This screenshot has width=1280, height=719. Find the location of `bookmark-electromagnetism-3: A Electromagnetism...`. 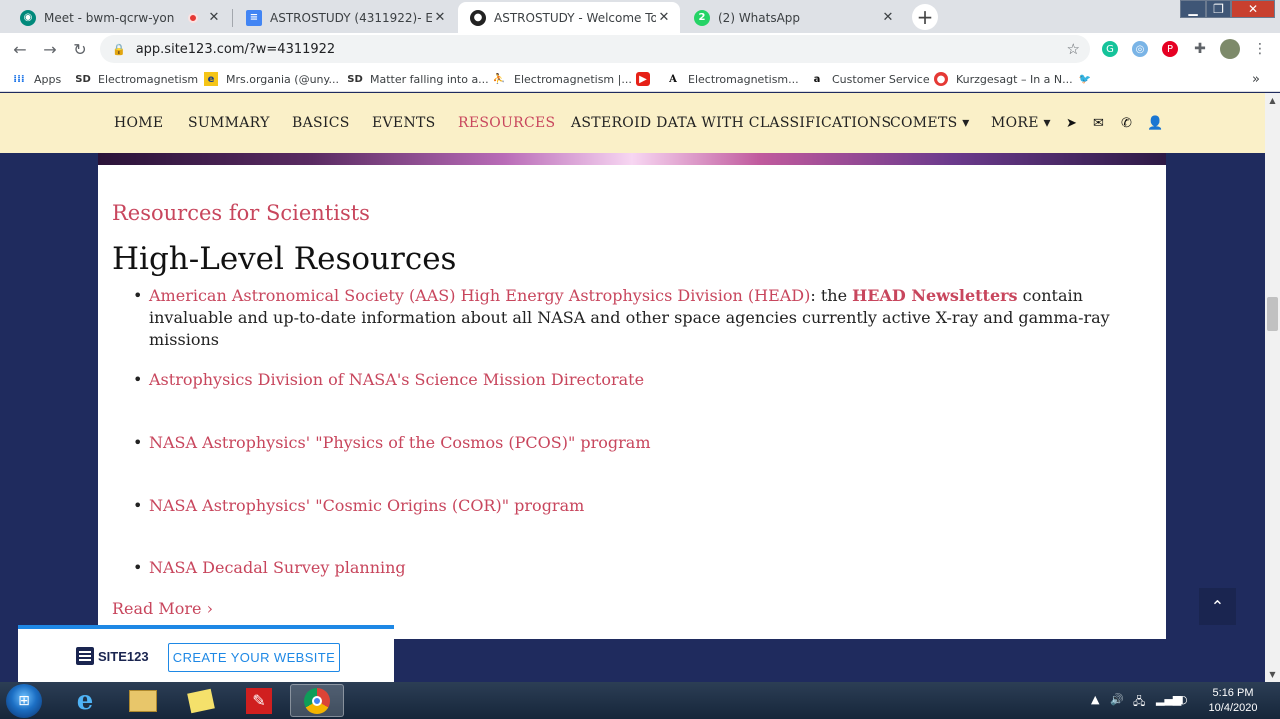

bookmark-electromagnetism-3: A Electromagnetism... is located at coordinates (732, 79).